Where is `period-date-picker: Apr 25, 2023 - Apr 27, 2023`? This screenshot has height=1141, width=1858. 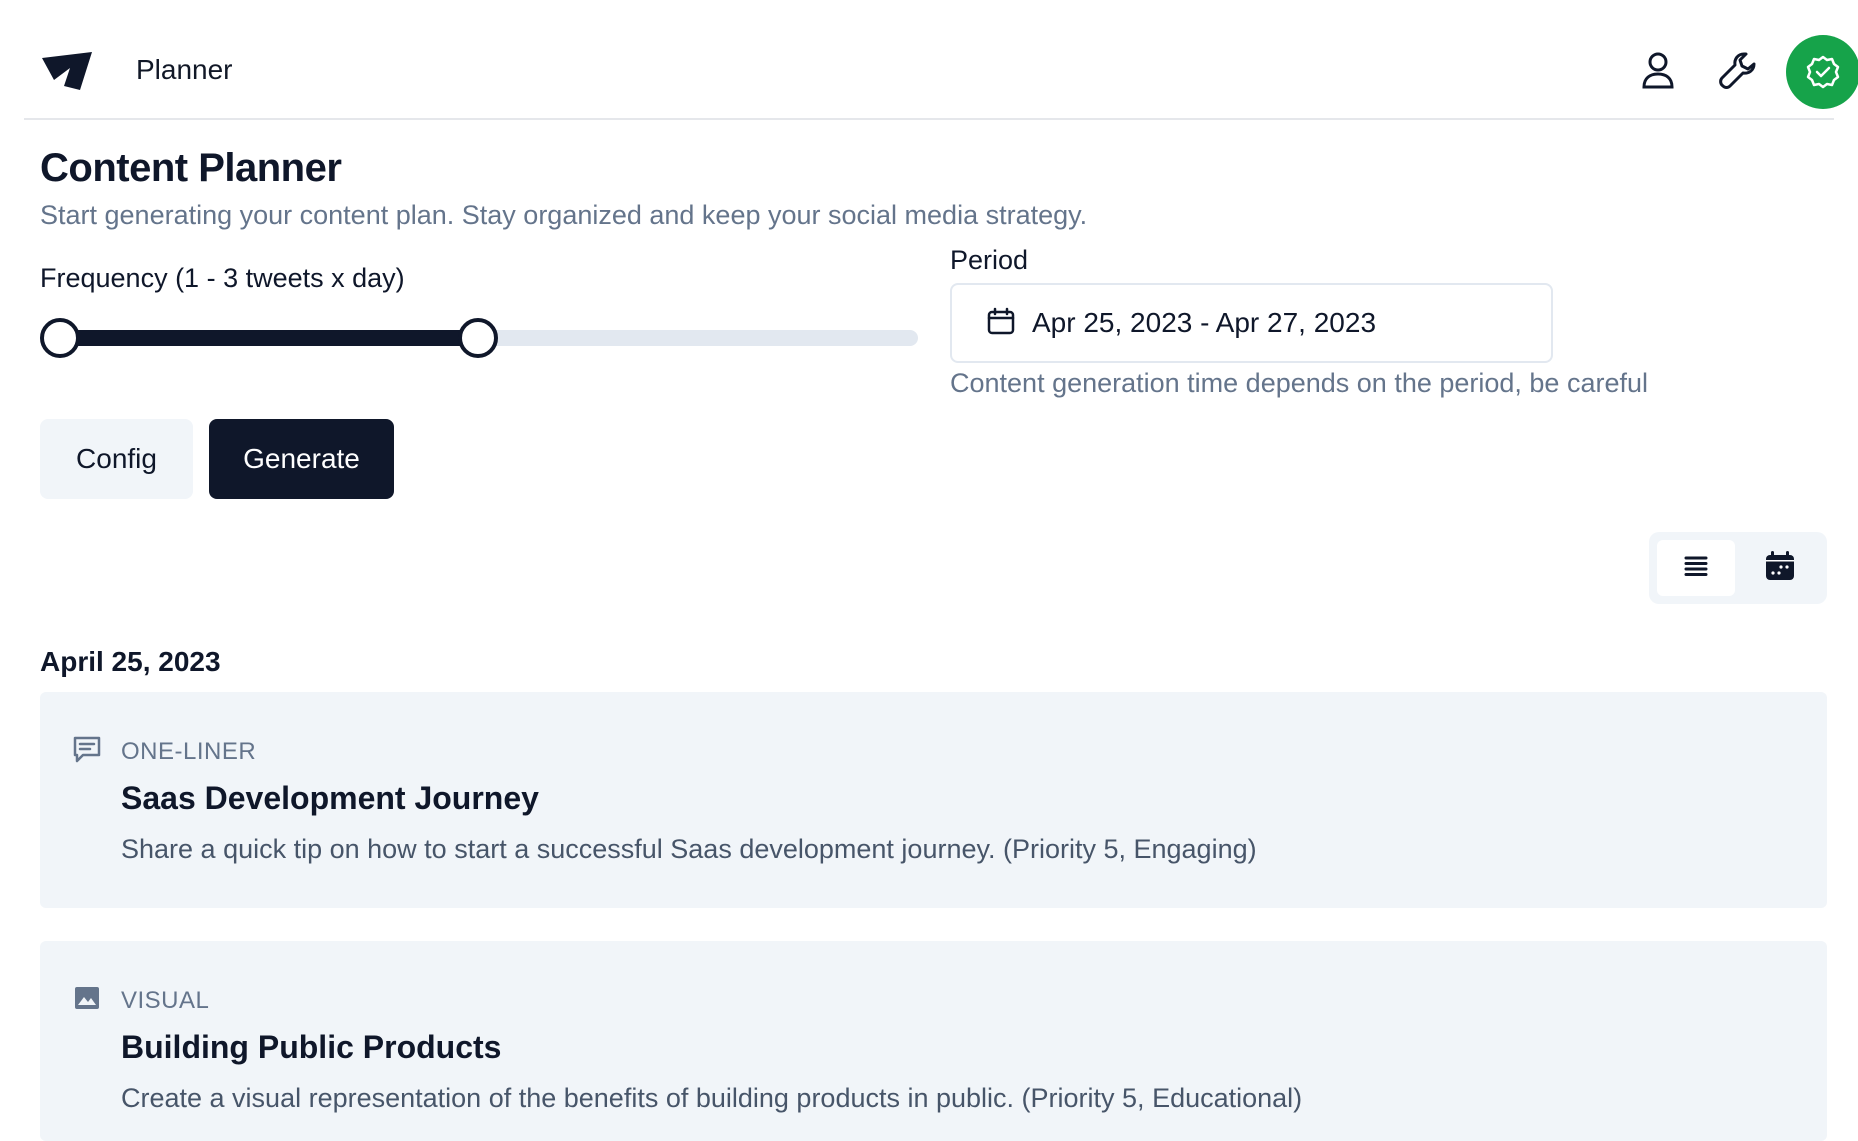 period-date-picker: Apr 25, 2023 - Apr 27, 2023 is located at coordinates (1251, 323).